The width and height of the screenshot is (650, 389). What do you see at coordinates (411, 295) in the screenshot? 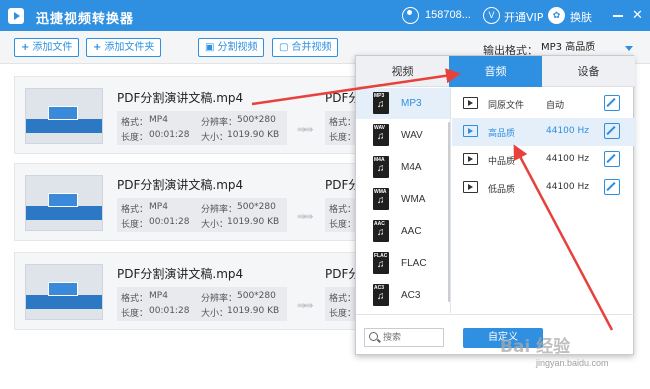
I see `format-label: AC3` at bounding box center [411, 295].